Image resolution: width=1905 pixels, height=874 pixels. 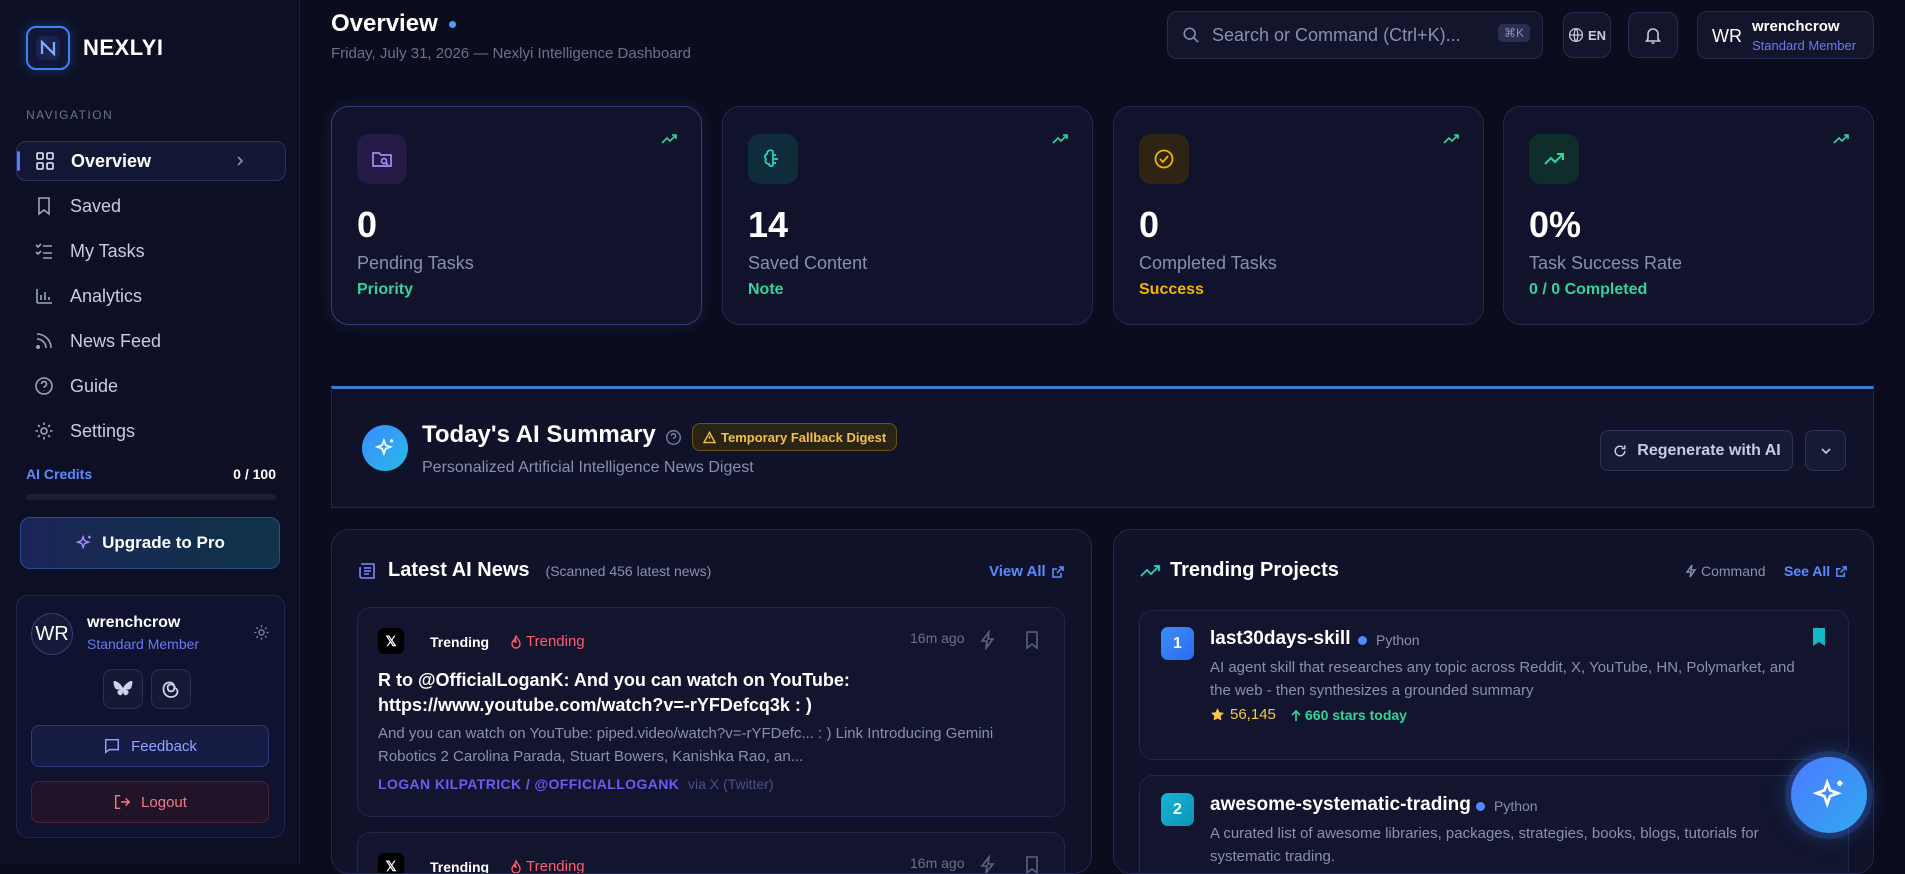 What do you see at coordinates (1576, 35) in the screenshot?
I see `globe-icon` at bounding box center [1576, 35].